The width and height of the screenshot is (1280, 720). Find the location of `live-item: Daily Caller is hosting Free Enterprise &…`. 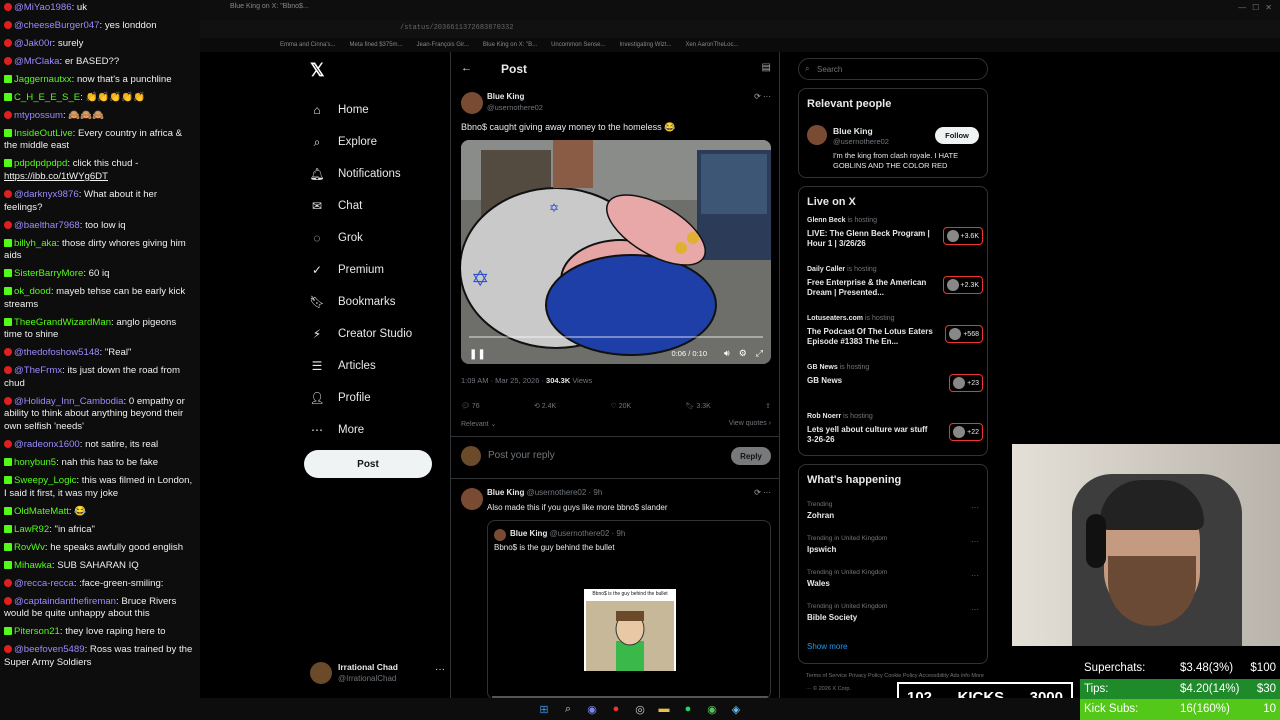

live-item: Daily Caller is hosting Free Enterprise &… is located at coordinates (895, 288).